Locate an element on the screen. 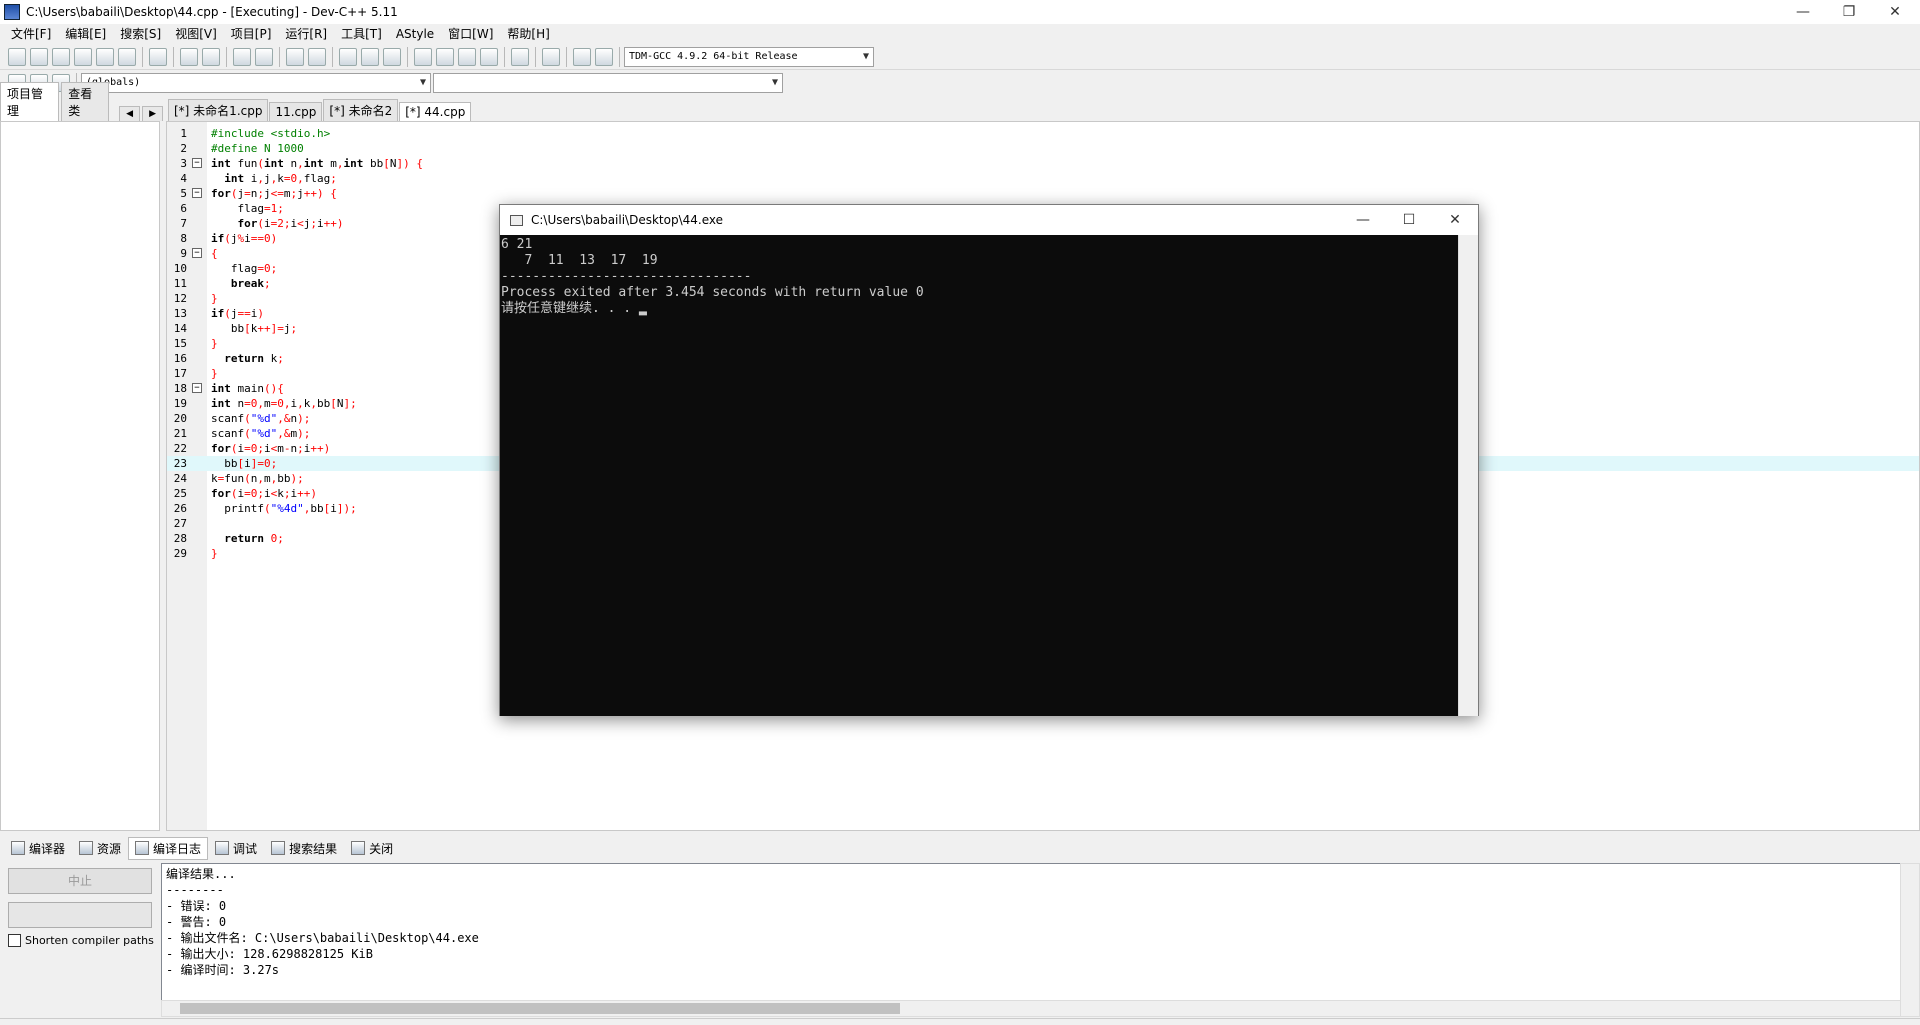  replace-icon is located at coordinates (264, 56).